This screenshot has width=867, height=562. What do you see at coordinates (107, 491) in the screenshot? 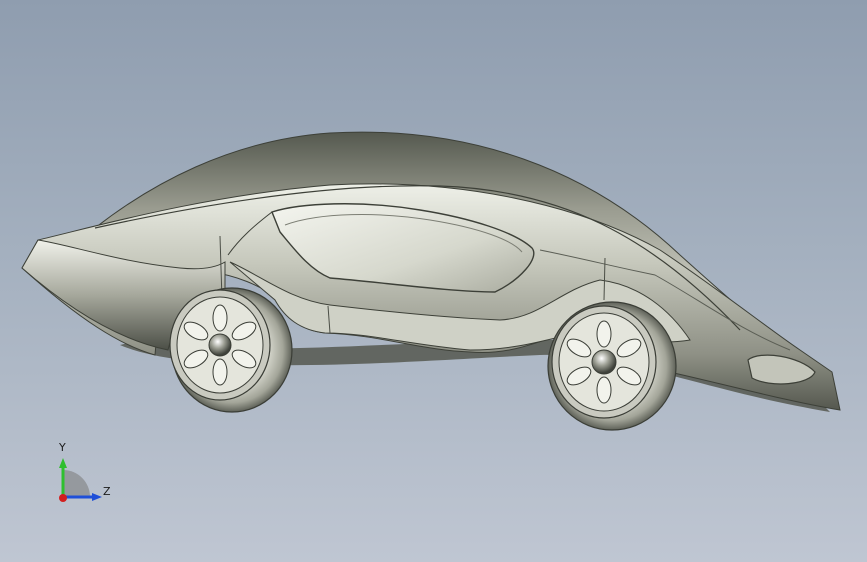
I see `z-axis-label: Z` at bounding box center [107, 491].